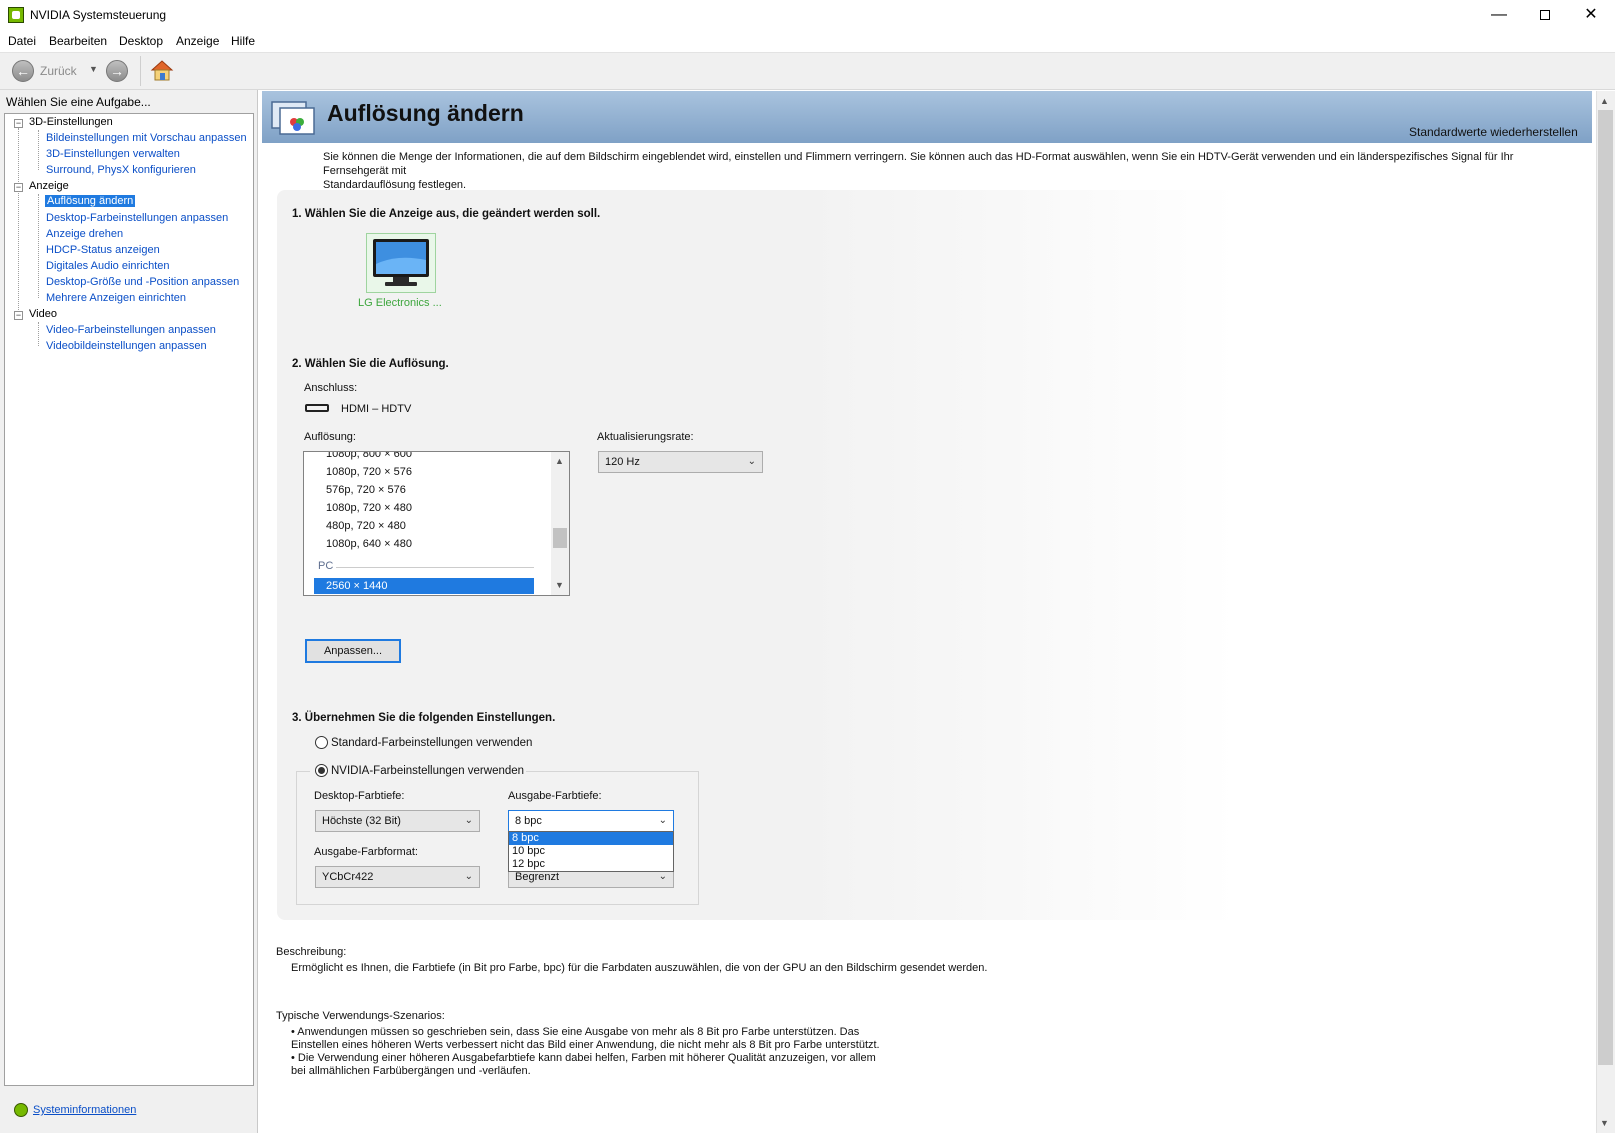 The height and width of the screenshot is (1133, 1615). What do you see at coordinates (528, 821) in the screenshot?
I see `output-depth-value: 8 bpc` at bounding box center [528, 821].